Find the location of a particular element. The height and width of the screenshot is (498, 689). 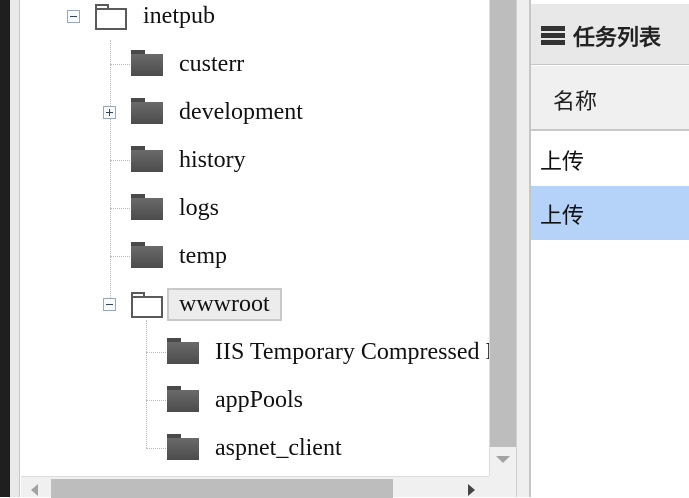

tree-node-logs: logs is located at coordinates (199, 208).